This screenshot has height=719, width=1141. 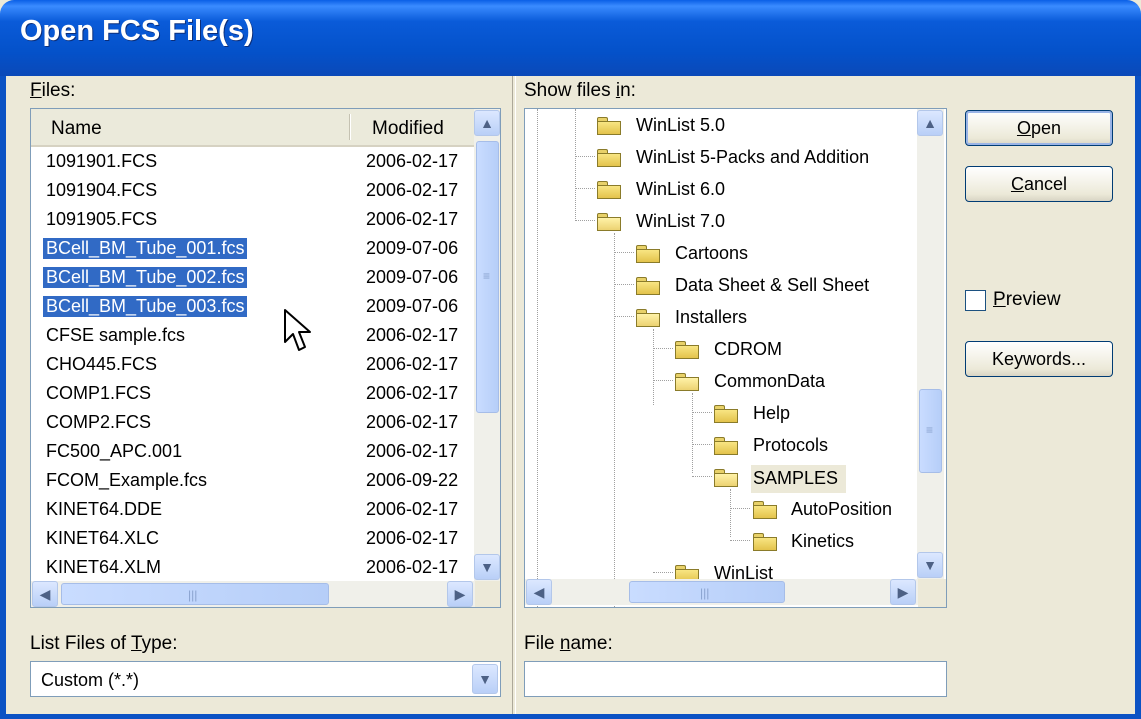 I want to click on file-row: CFSE sample.fcs 2006-02-17, so click(x=253, y=336).